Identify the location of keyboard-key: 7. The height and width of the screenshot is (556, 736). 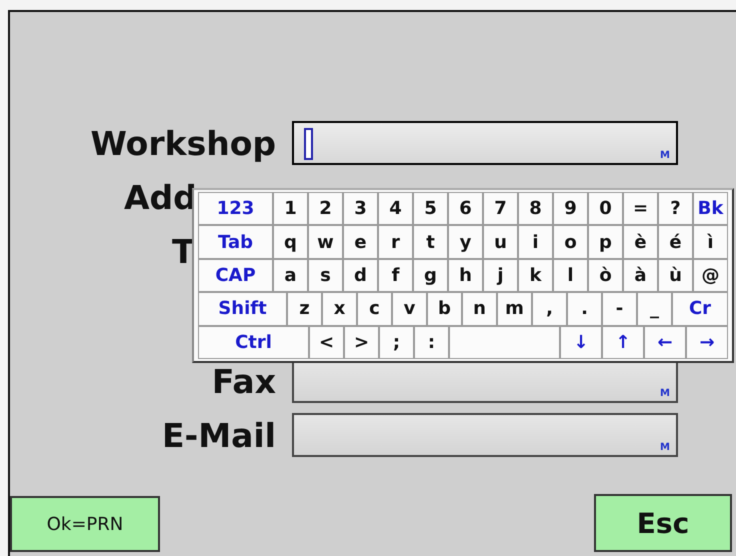
(500, 209).